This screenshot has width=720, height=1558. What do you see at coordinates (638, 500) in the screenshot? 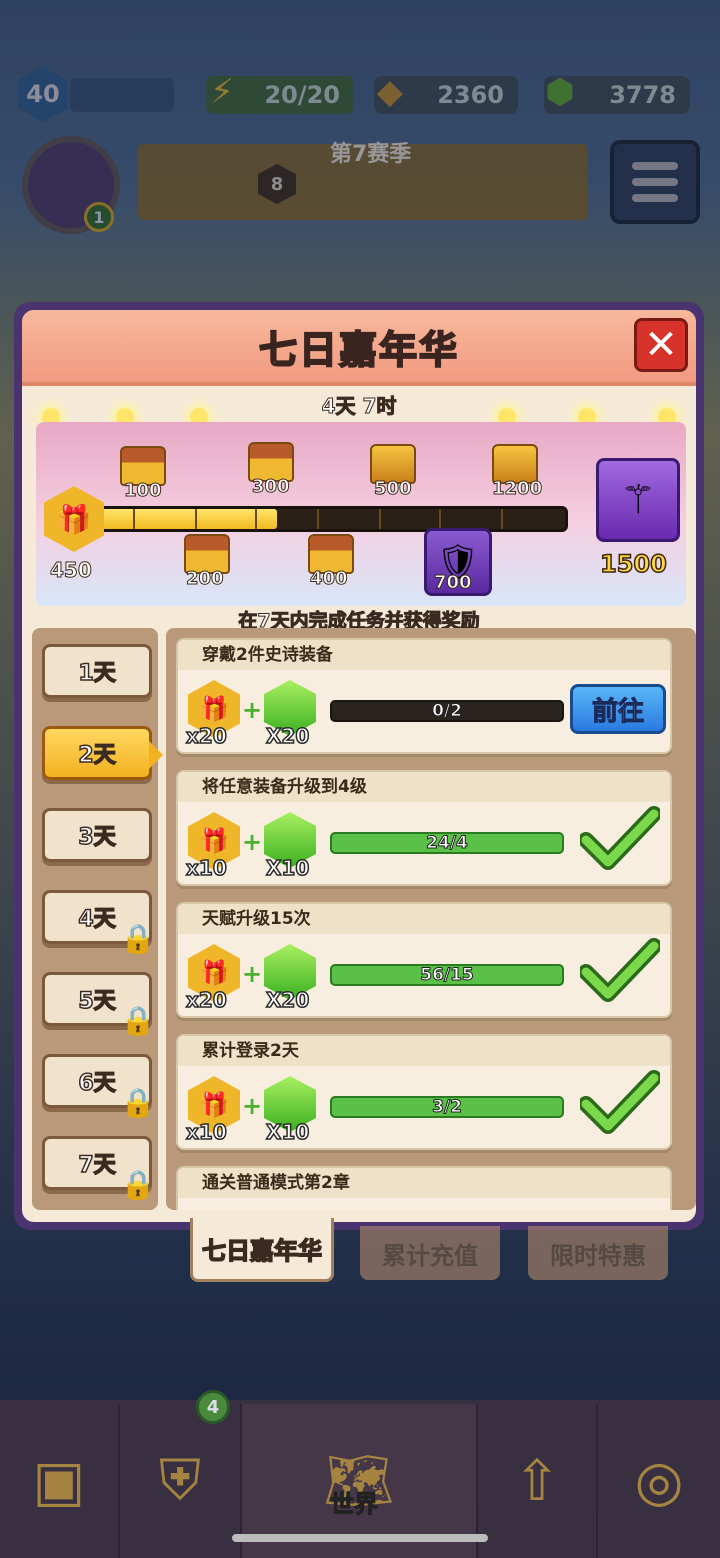
I see `staff-icon: ⚚` at bounding box center [638, 500].